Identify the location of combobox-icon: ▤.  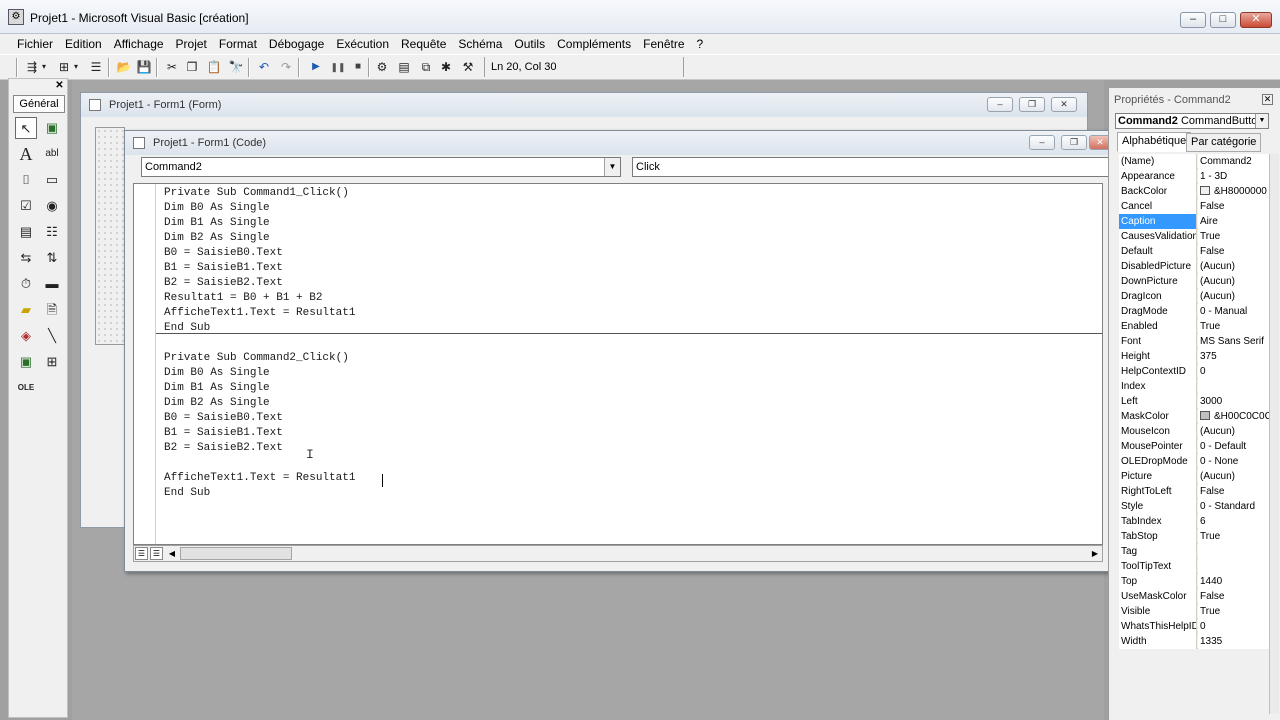
(26, 232).